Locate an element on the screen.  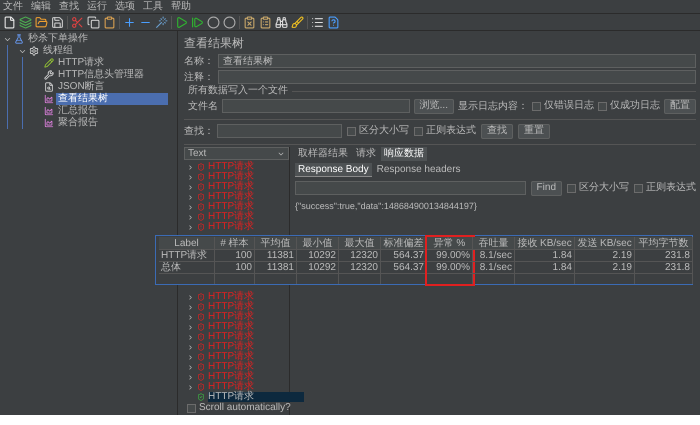
layers-icon is located at coordinates (25, 22).